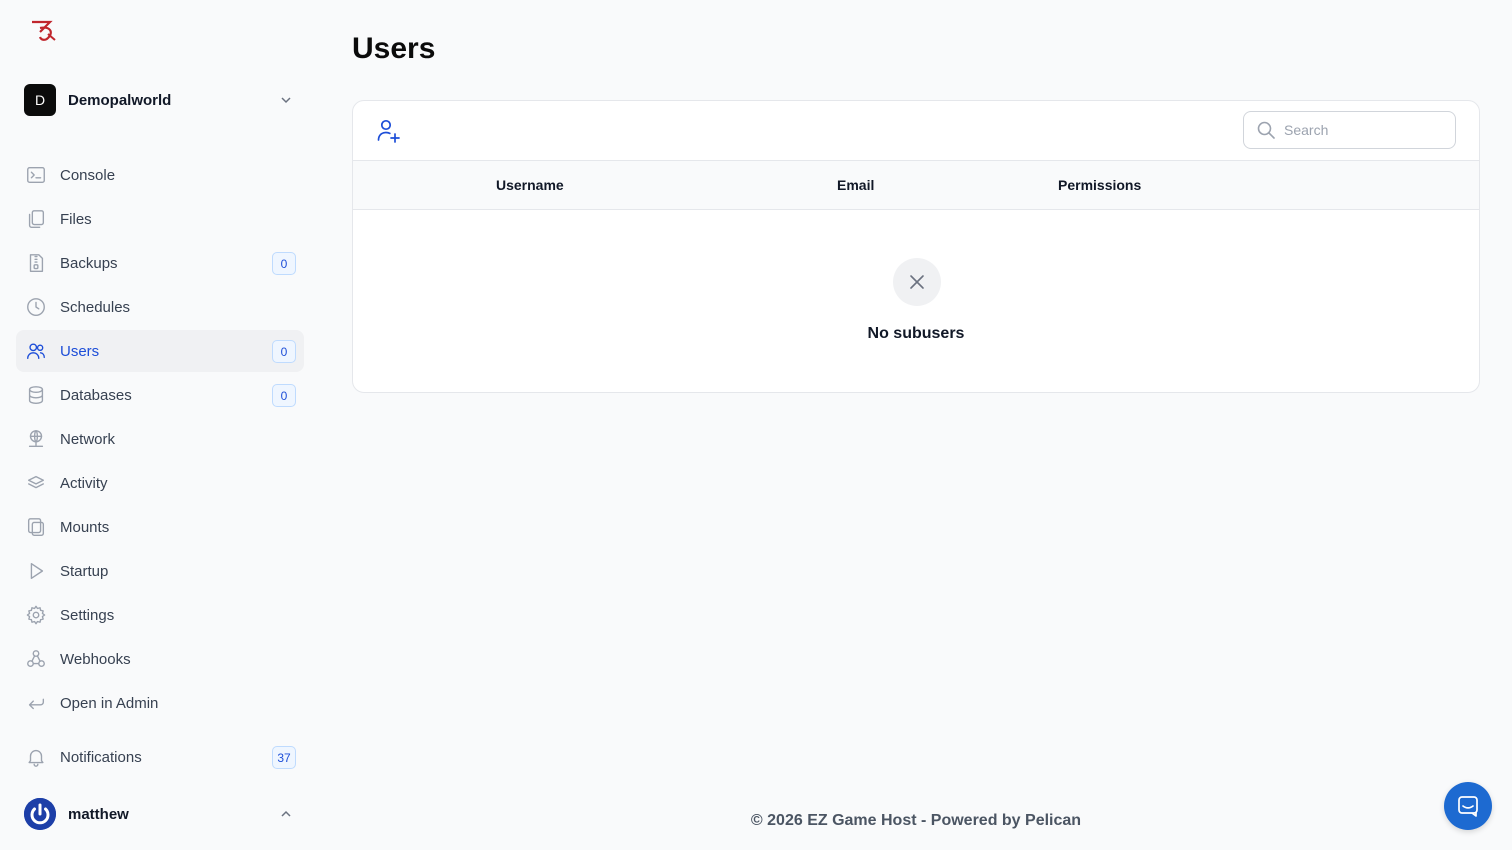 The width and height of the screenshot is (1512, 850). I want to click on close-icon, so click(917, 282).